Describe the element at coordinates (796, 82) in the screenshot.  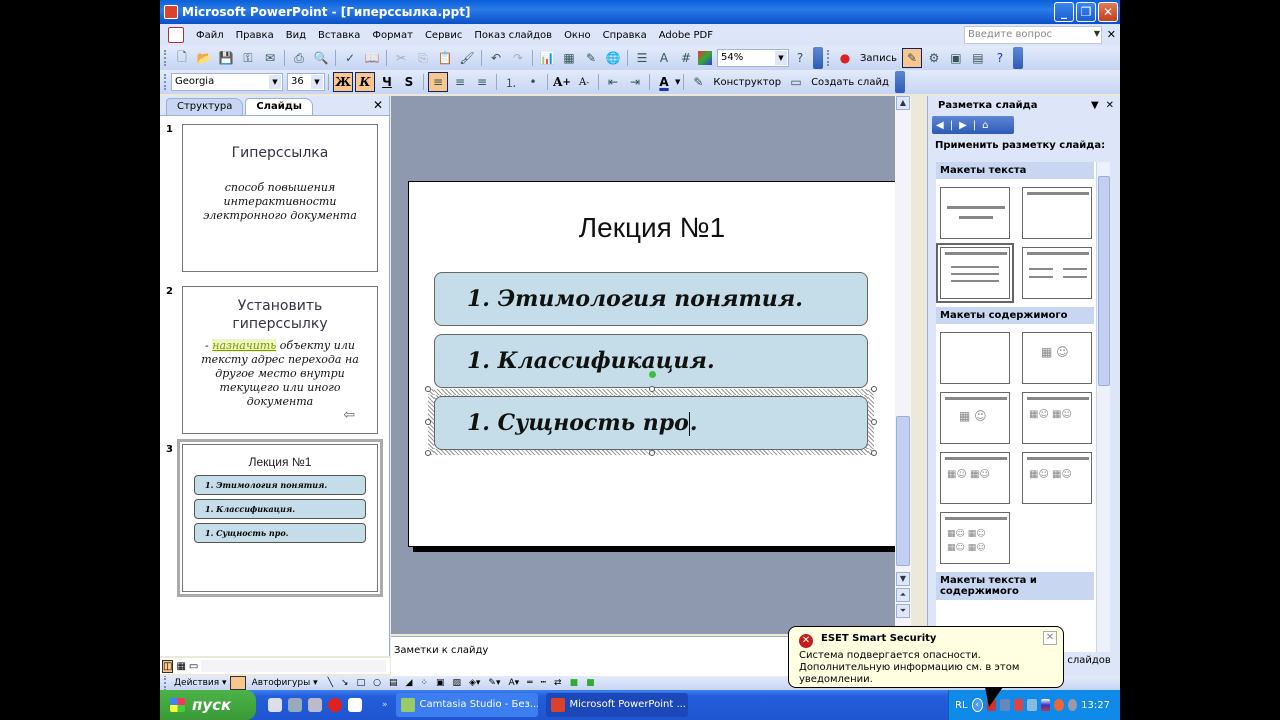
I see `new-slide-icon: ▭` at that location.